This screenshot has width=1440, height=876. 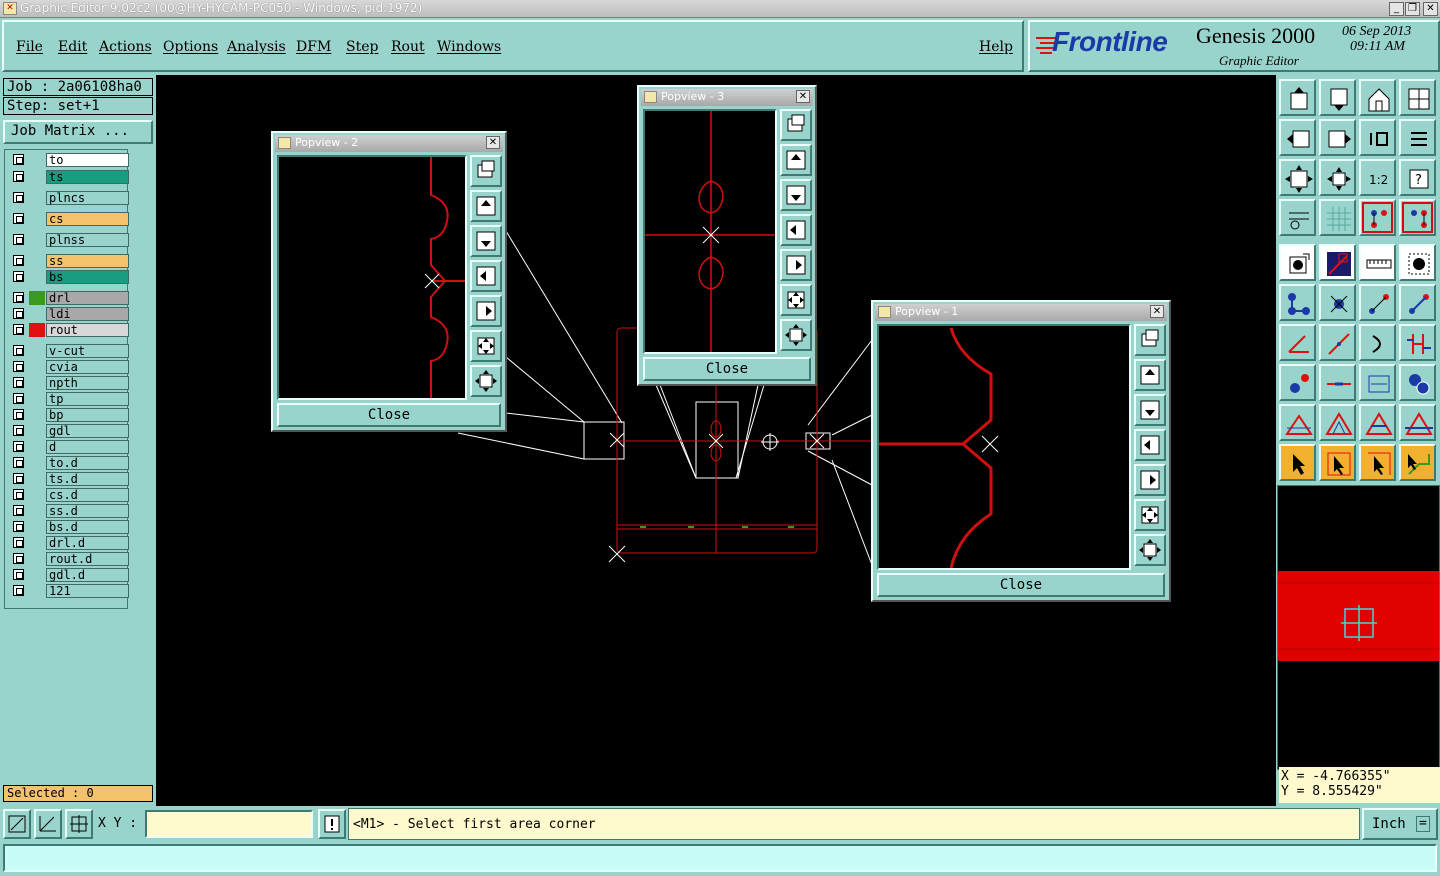 I want to click on pan-right-button, so click(x=1337, y=137).